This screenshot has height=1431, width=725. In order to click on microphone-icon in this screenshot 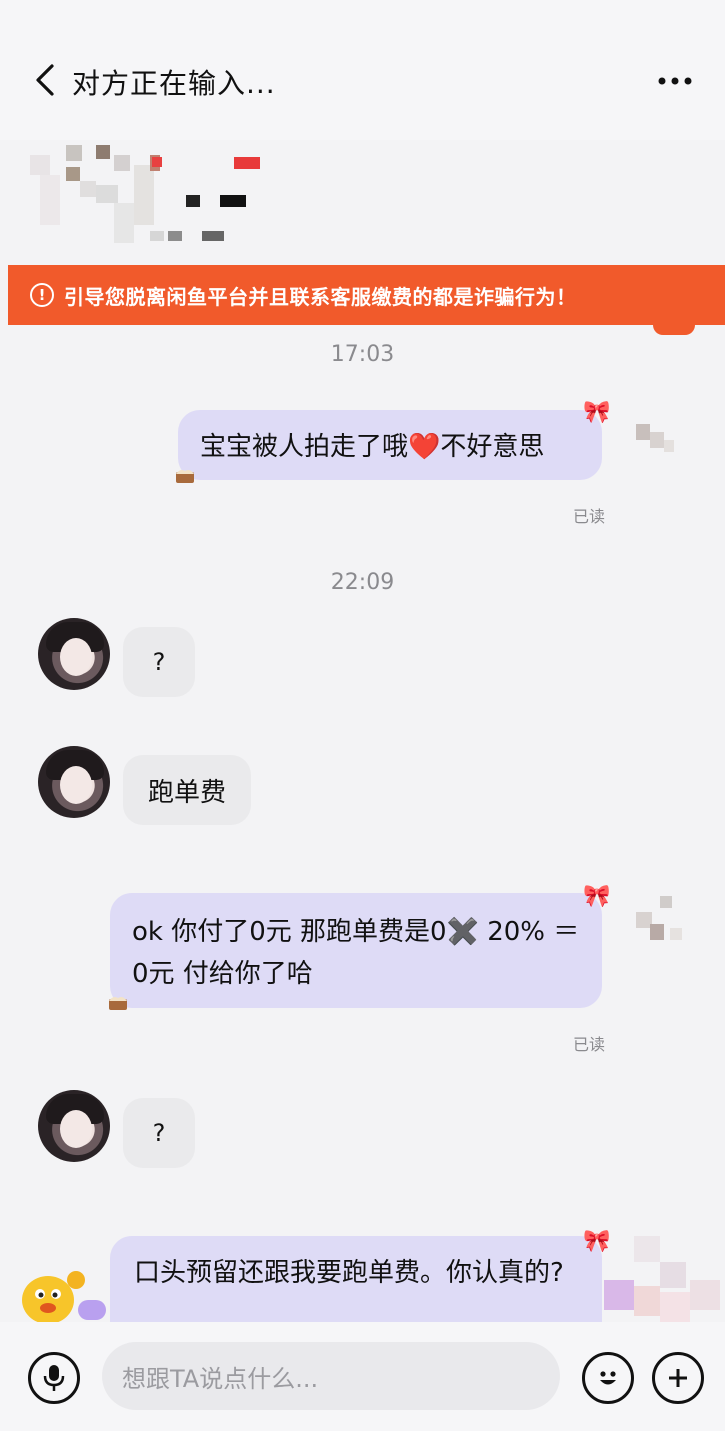, I will do `click(54, 1378)`.